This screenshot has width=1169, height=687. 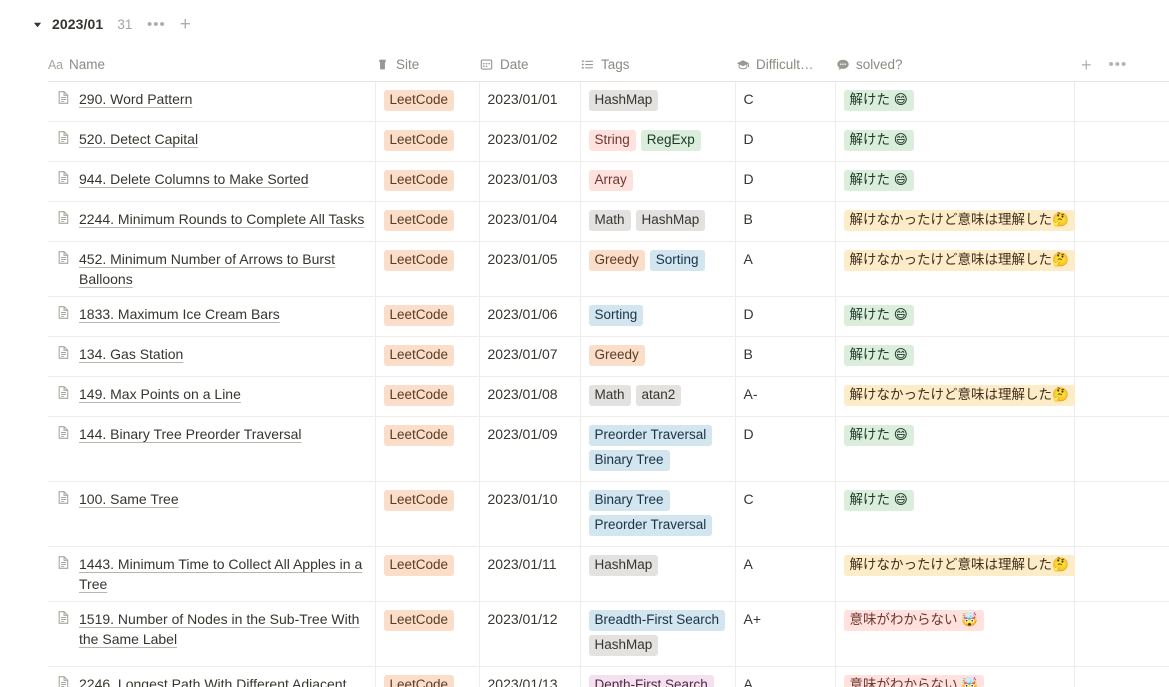 I want to click on cell-name: 290. Word Pattern, so click(x=212, y=101).